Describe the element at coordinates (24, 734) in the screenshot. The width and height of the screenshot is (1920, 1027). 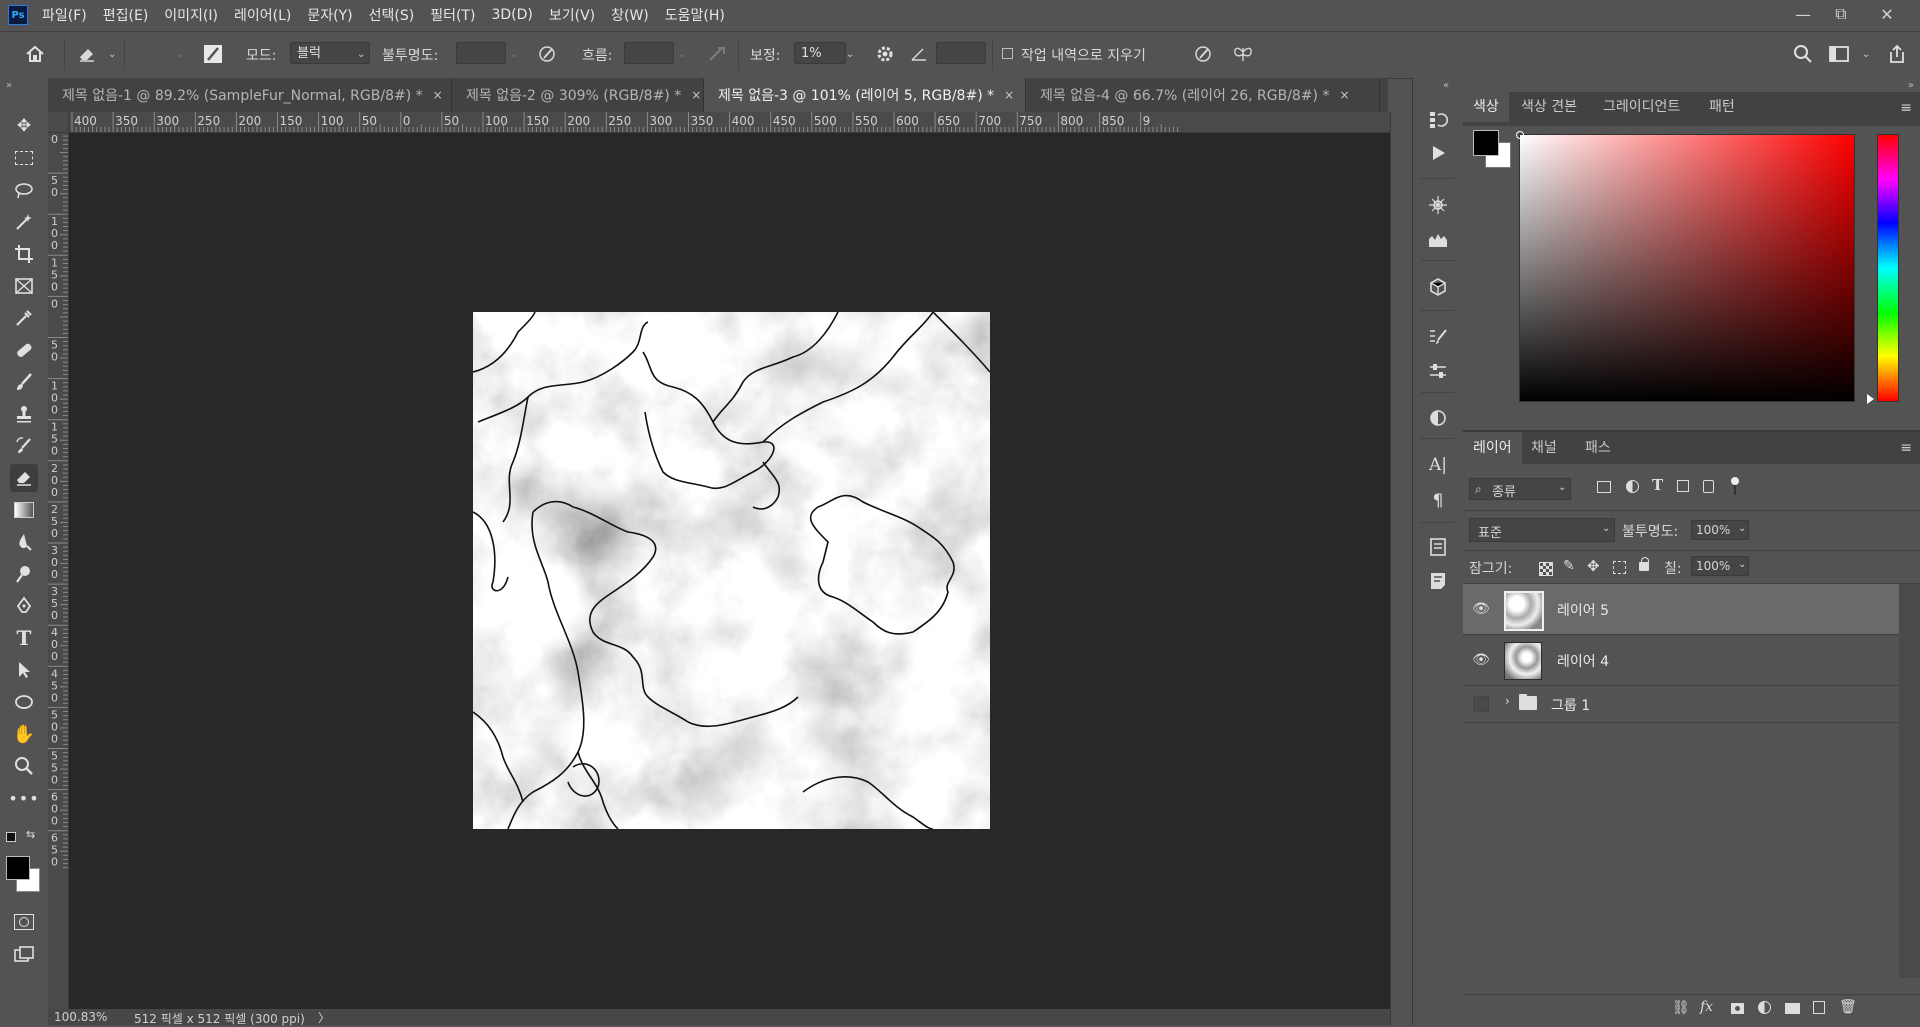
I see `hand-tool-icon: ✋` at that location.